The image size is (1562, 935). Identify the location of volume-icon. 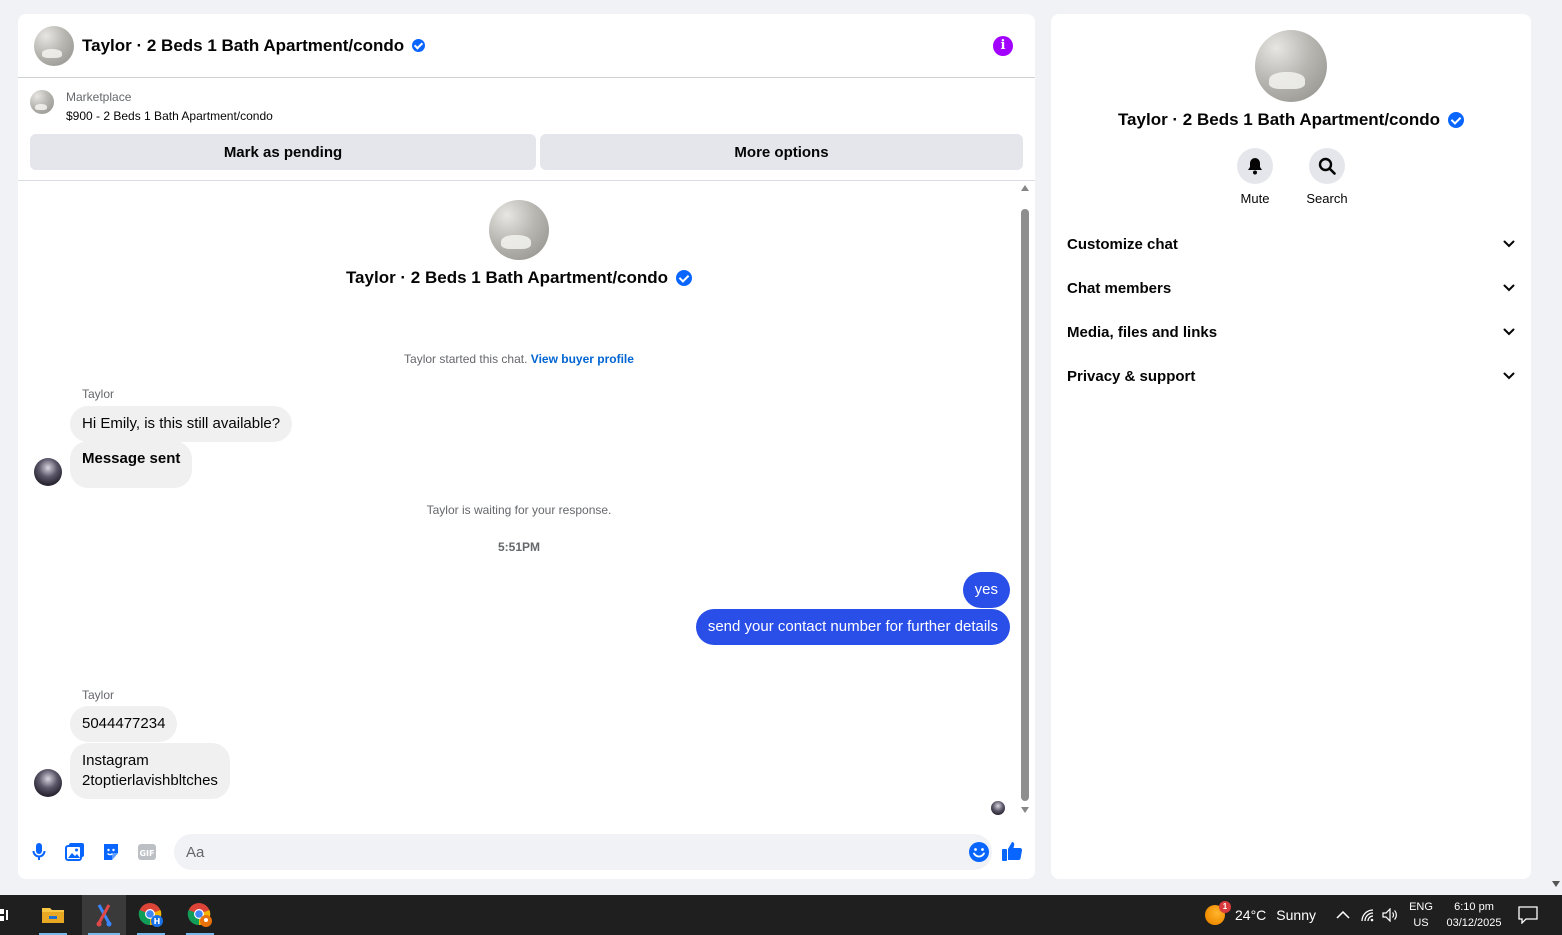
(1390, 915).